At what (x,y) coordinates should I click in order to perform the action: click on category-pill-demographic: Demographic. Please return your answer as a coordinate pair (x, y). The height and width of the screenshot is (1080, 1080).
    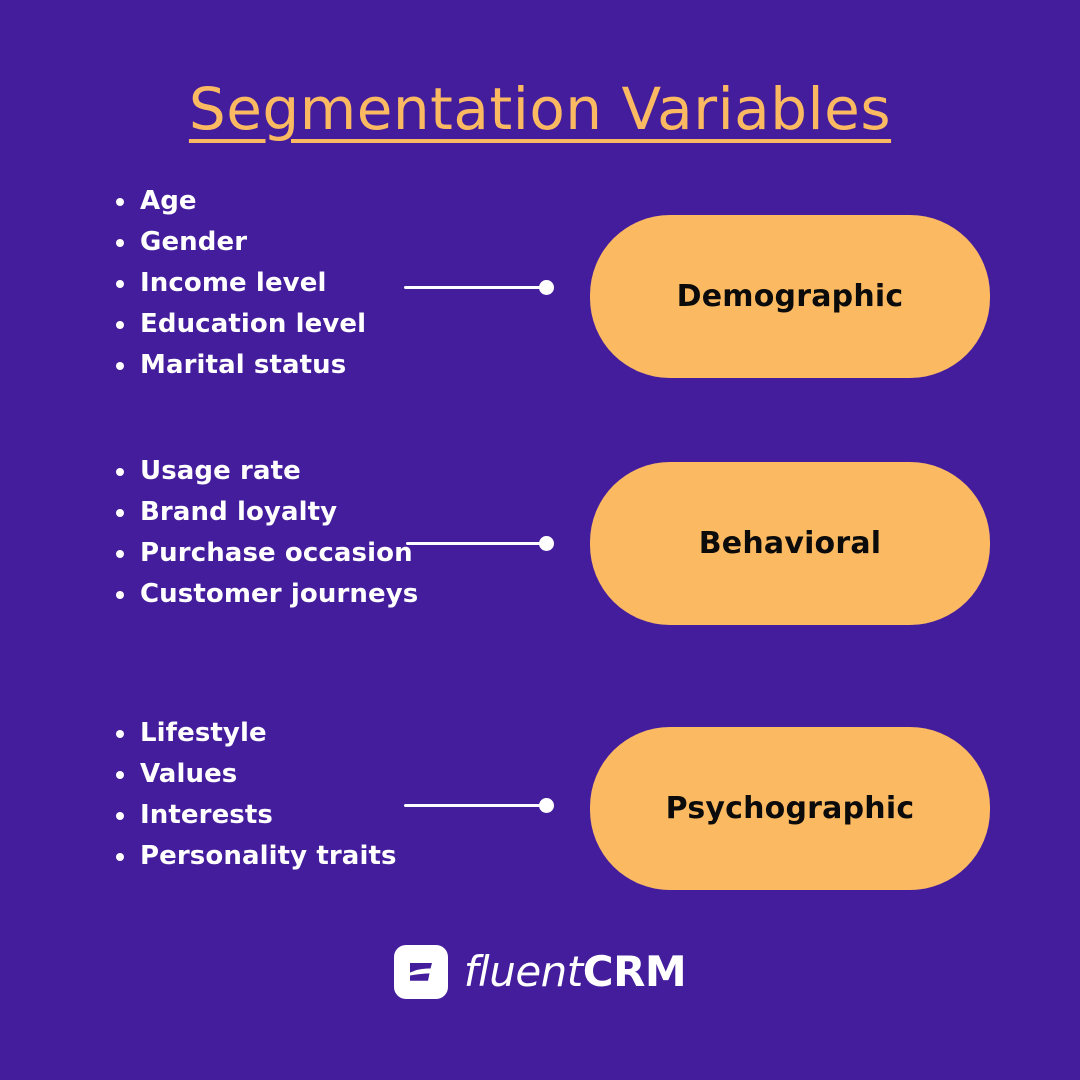
    Looking at the image, I should click on (790, 296).